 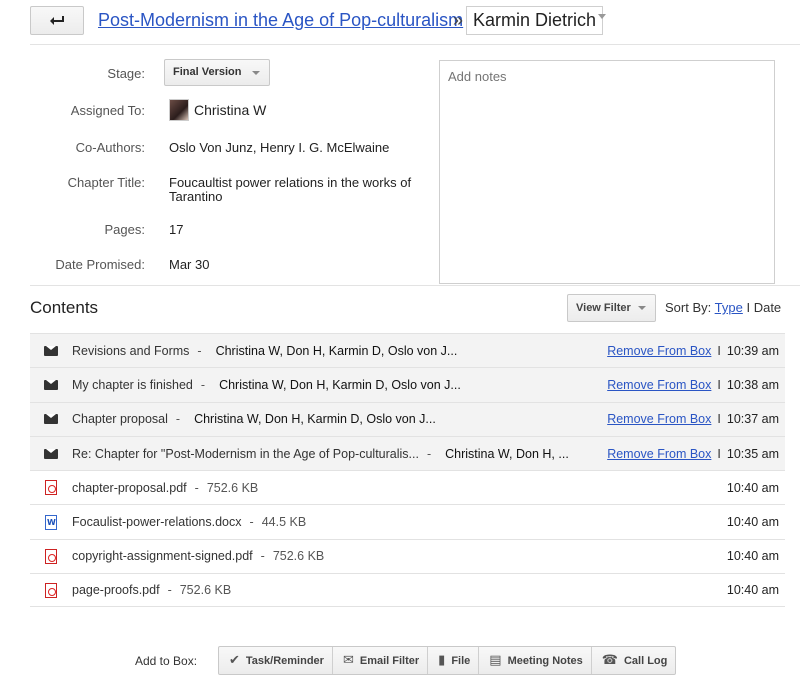 What do you see at coordinates (189, 264) in the screenshot?
I see `date-promised-value: Mar 30` at bounding box center [189, 264].